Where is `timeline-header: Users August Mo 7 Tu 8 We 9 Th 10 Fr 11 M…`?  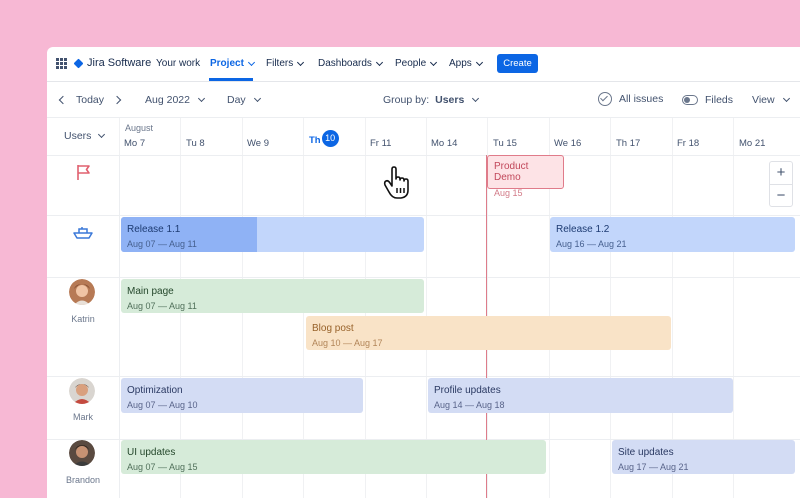 timeline-header: Users August Mo 7 Tu 8 We 9 Th 10 Fr 11 M… is located at coordinates (423, 137).